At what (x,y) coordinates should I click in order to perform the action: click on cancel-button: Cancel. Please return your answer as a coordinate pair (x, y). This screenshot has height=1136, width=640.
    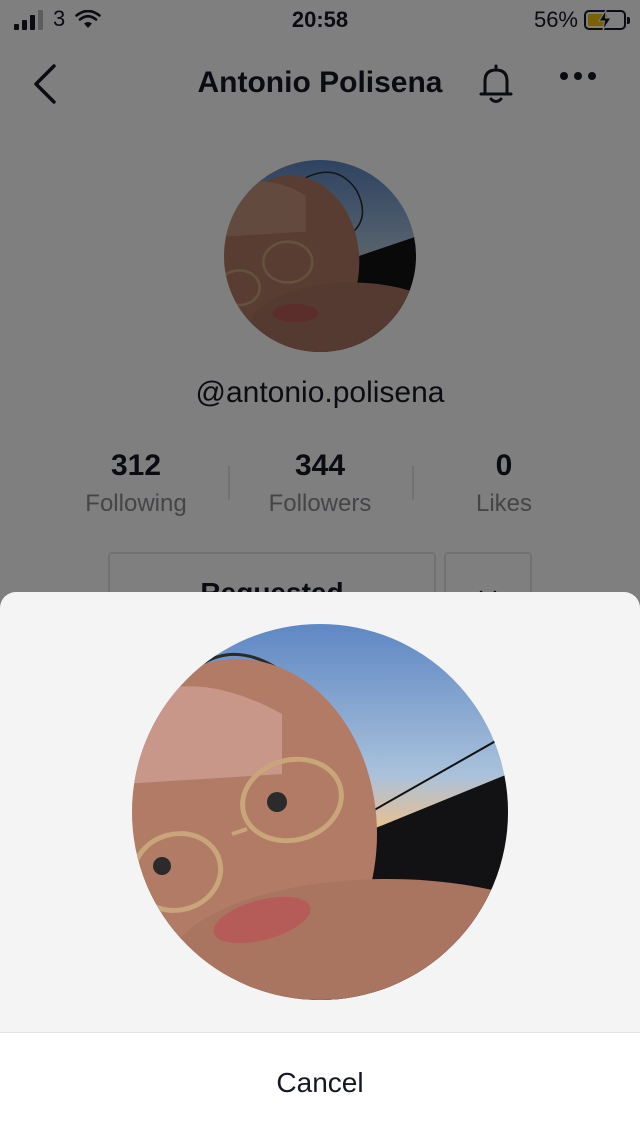
    Looking at the image, I should click on (320, 1083).